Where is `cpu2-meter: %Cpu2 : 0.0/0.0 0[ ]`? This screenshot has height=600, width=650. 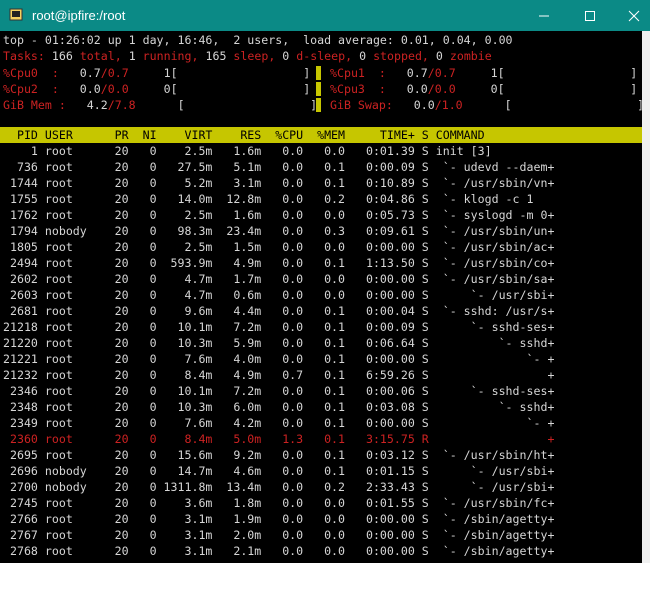
cpu2-meter: %Cpu2 : 0.0/0.0 0[ ] is located at coordinates (157, 89).